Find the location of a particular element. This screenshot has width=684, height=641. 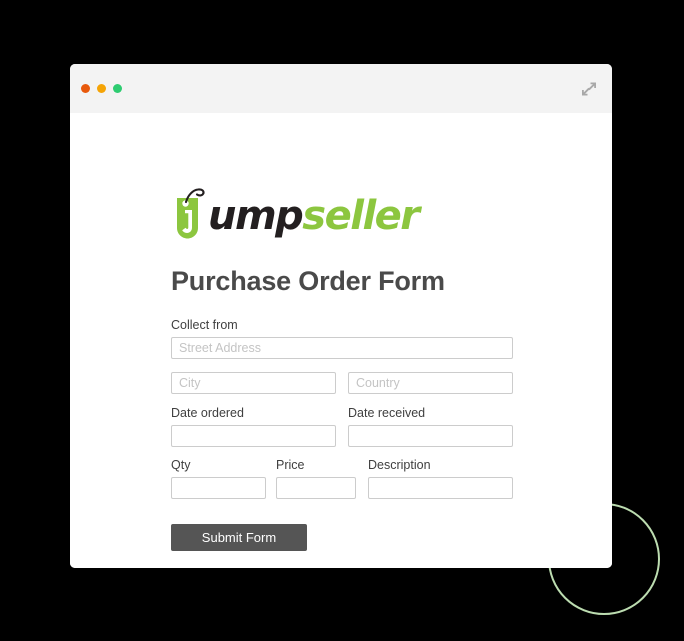

description-input is located at coordinates (440, 488).